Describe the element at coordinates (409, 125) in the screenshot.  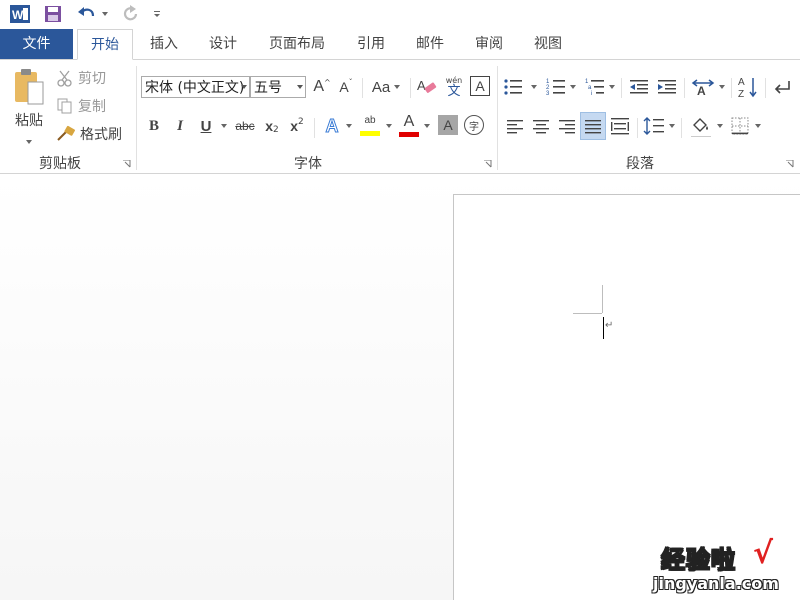
I see `font-color-button: A` at that location.